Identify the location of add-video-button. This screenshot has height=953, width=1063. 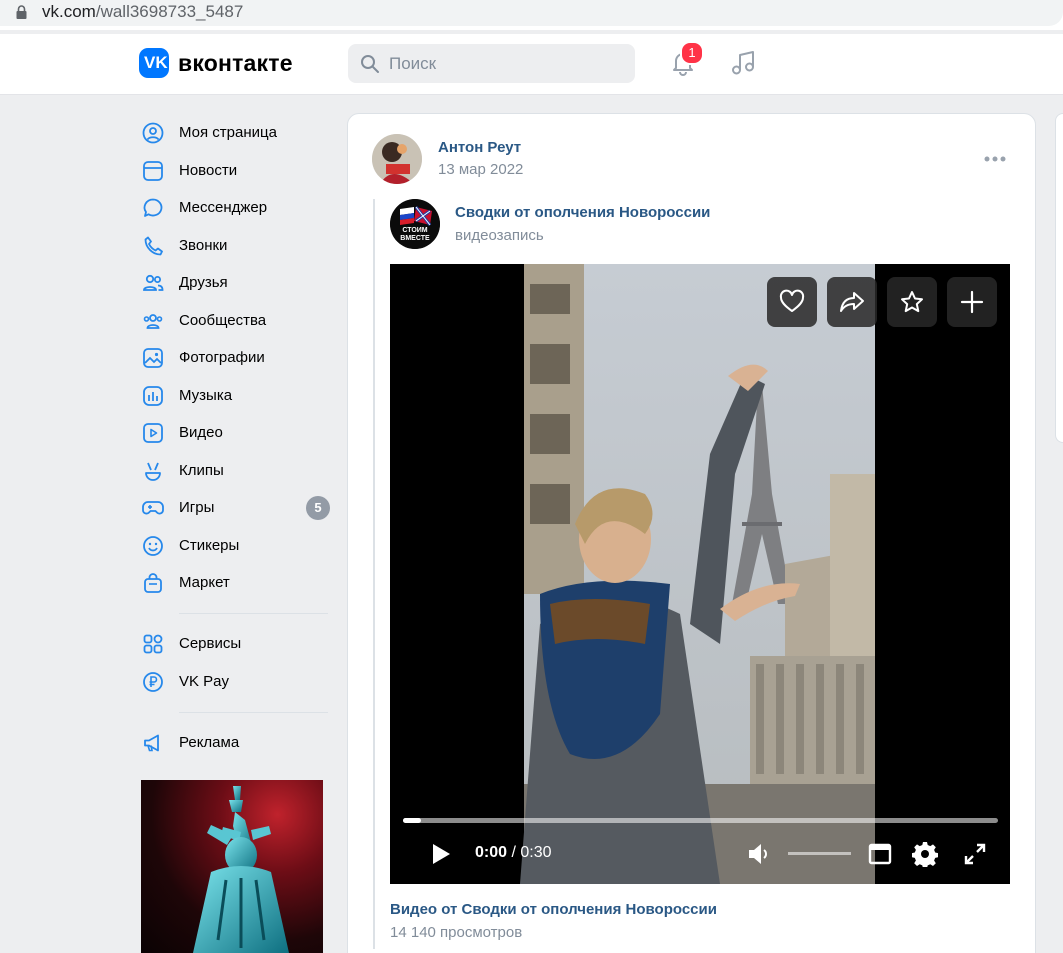
(972, 302).